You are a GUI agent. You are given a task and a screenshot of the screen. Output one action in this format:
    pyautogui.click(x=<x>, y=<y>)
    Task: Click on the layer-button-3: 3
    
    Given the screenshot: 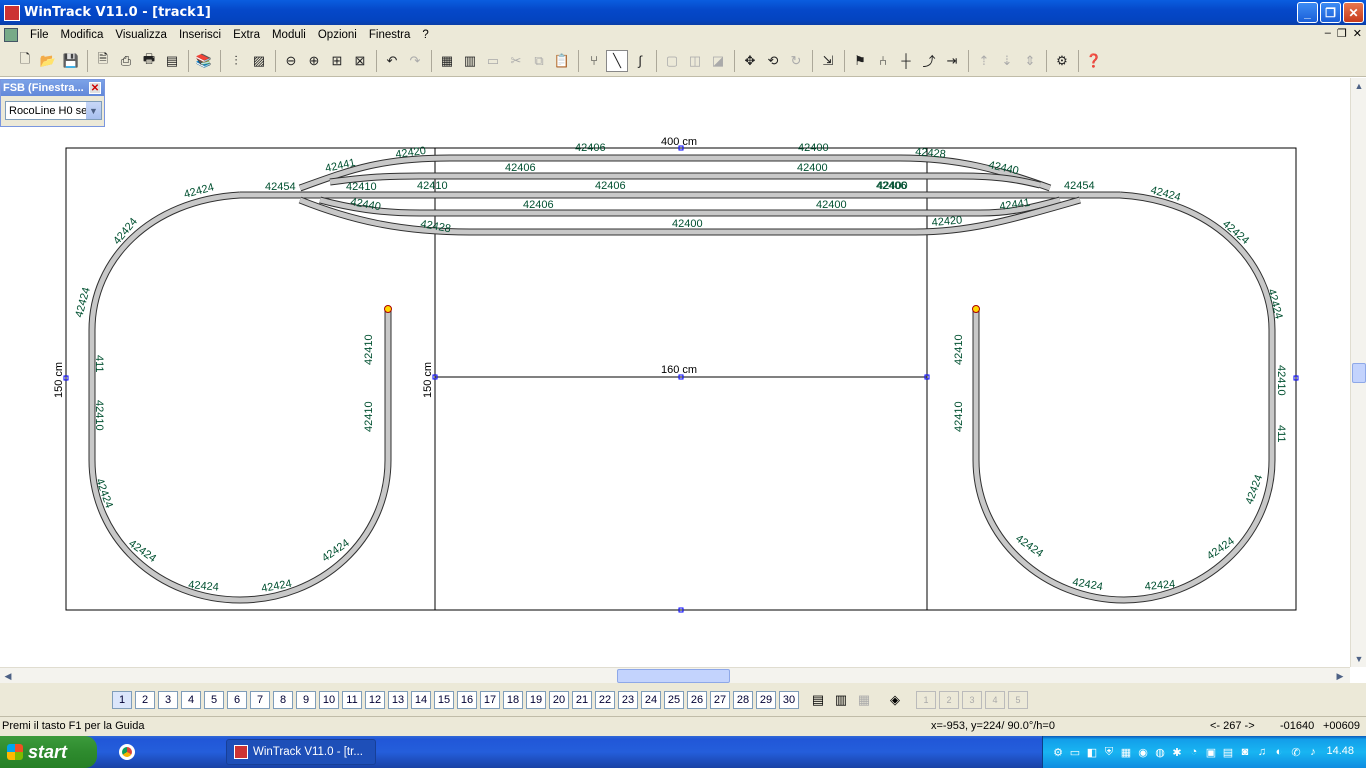 What is the action you would take?
    pyautogui.click(x=168, y=699)
    